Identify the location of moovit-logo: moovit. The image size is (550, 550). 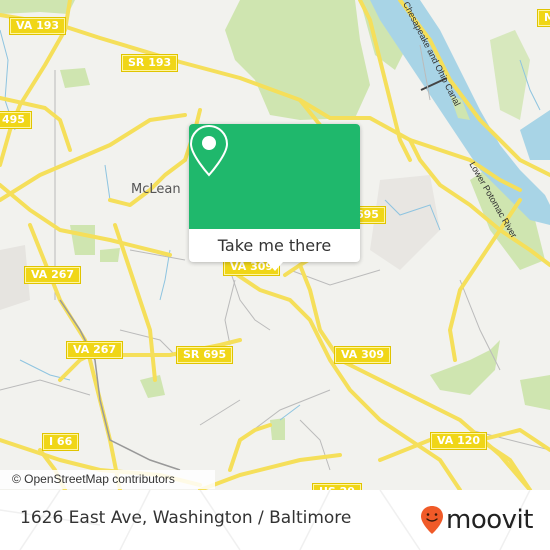
(476, 520).